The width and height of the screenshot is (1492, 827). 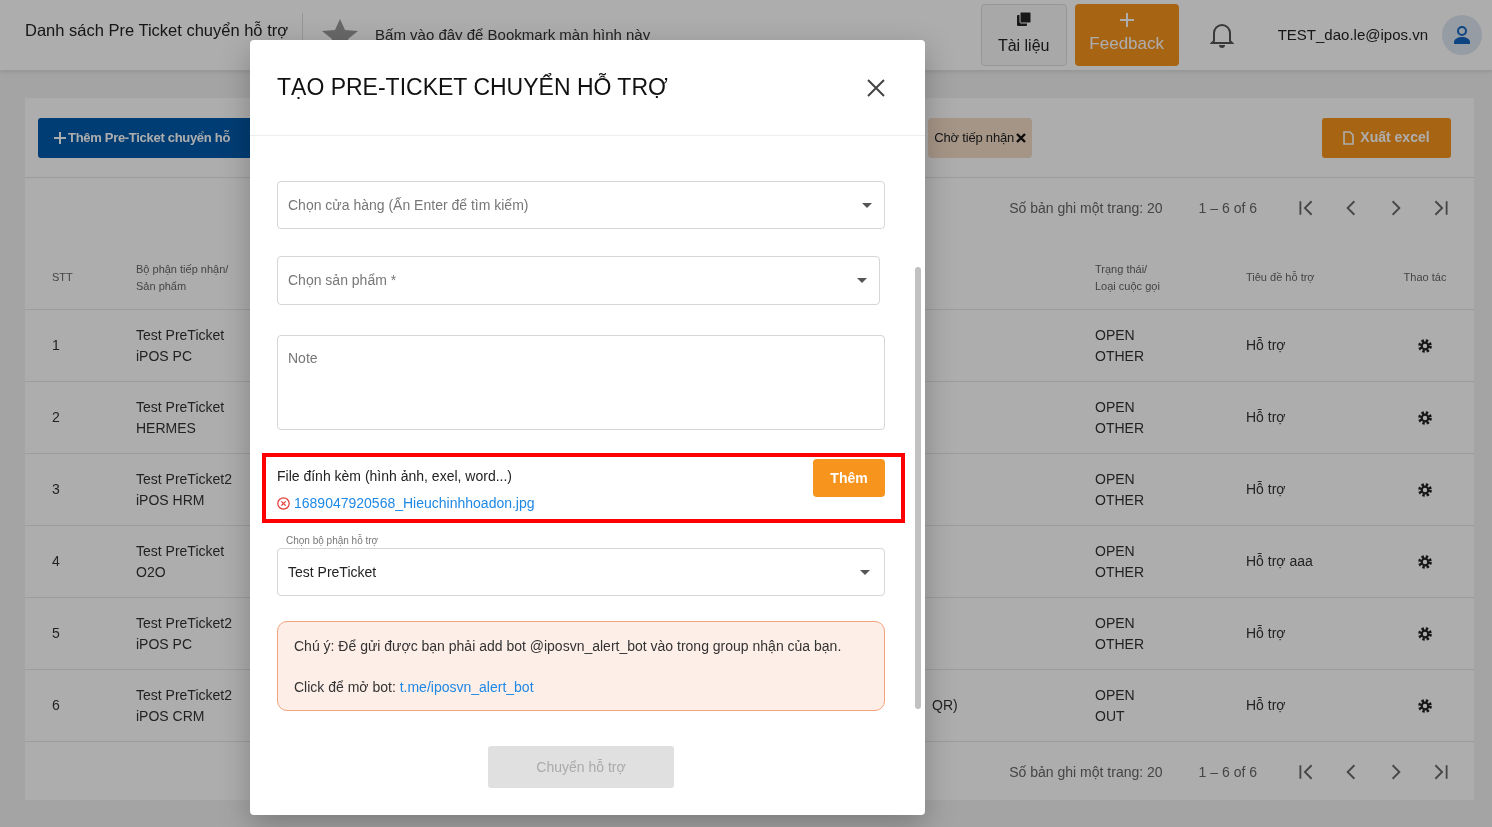 What do you see at coordinates (182, 277) in the screenshot?
I see `column-header: Bộ phận tiếp nhận/ Sản phẩm` at bounding box center [182, 277].